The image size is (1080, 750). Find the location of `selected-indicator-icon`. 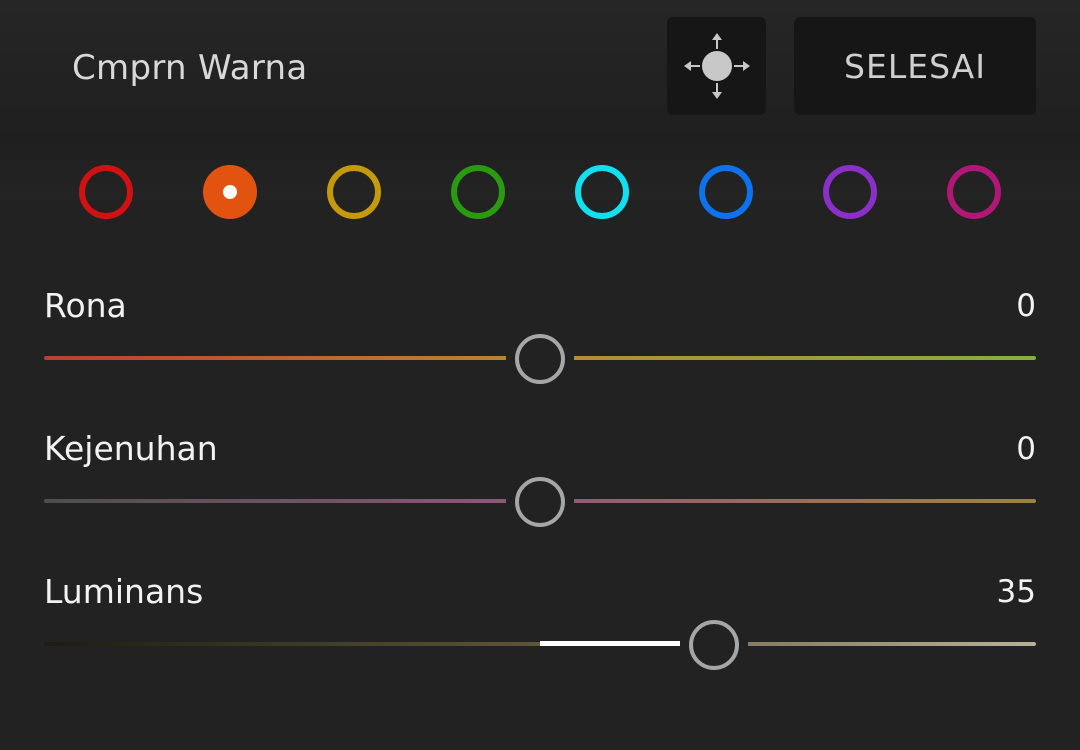

selected-indicator-icon is located at coordinates (230, 192).